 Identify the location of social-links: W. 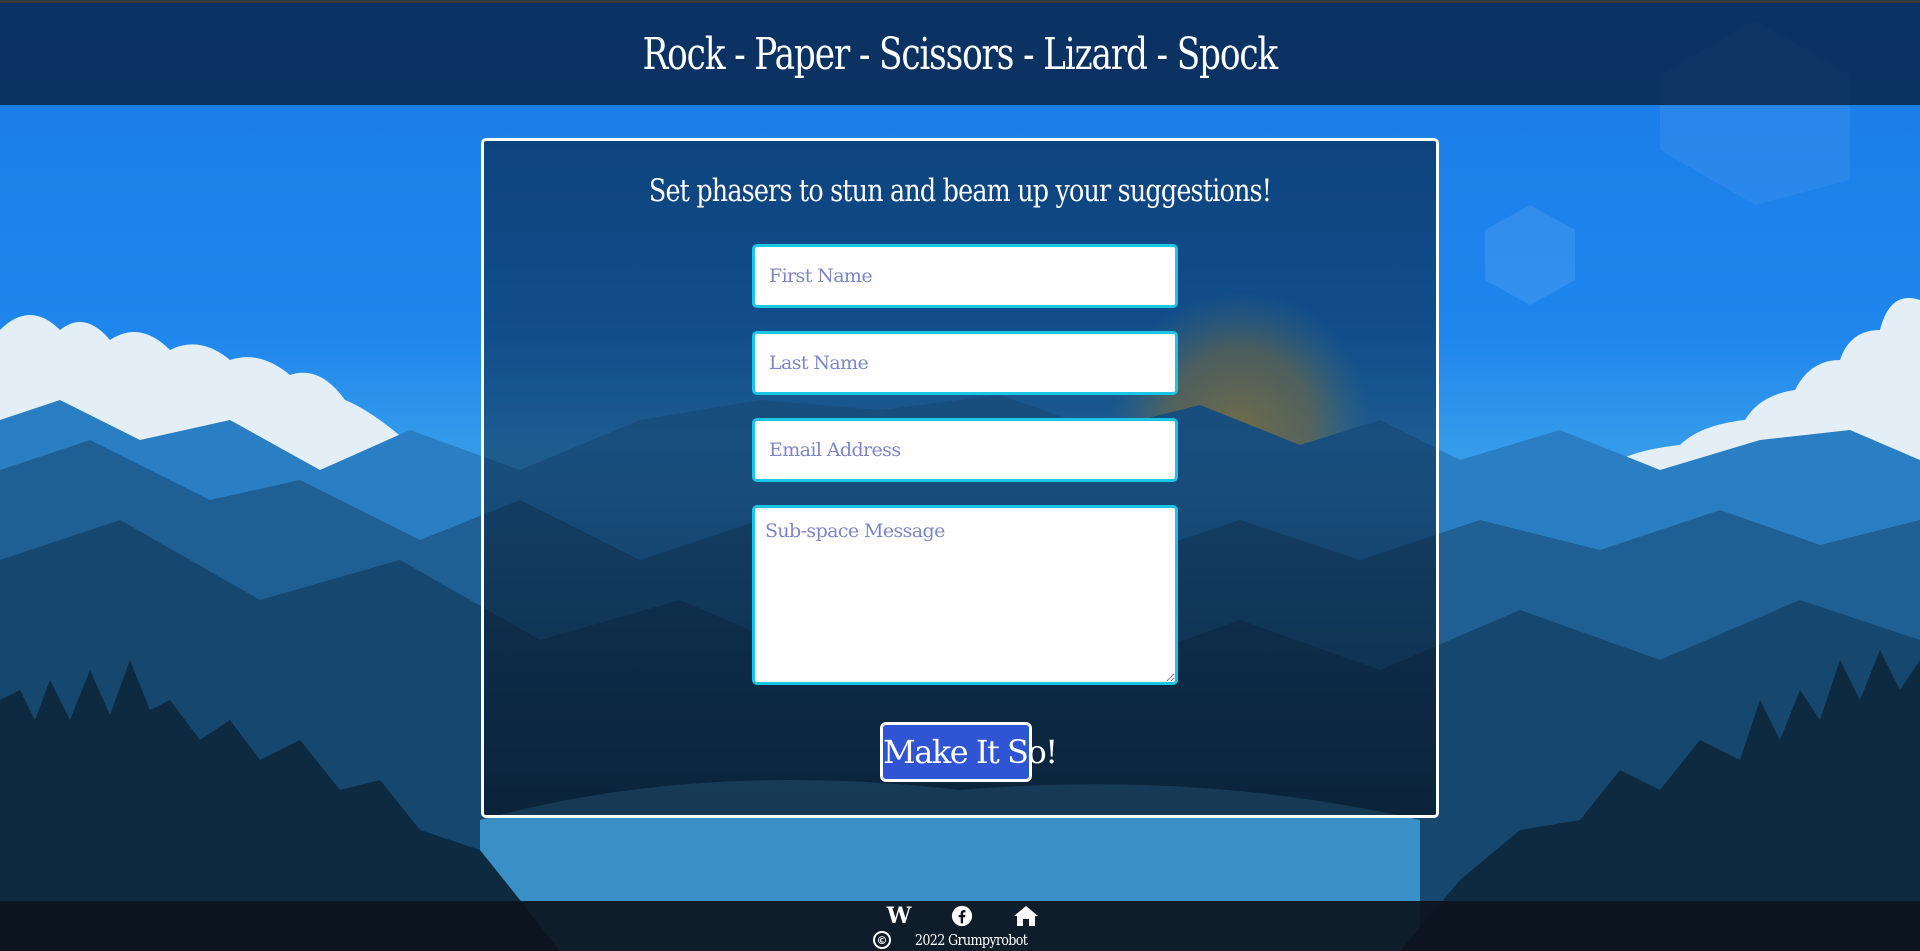
(960, 916).